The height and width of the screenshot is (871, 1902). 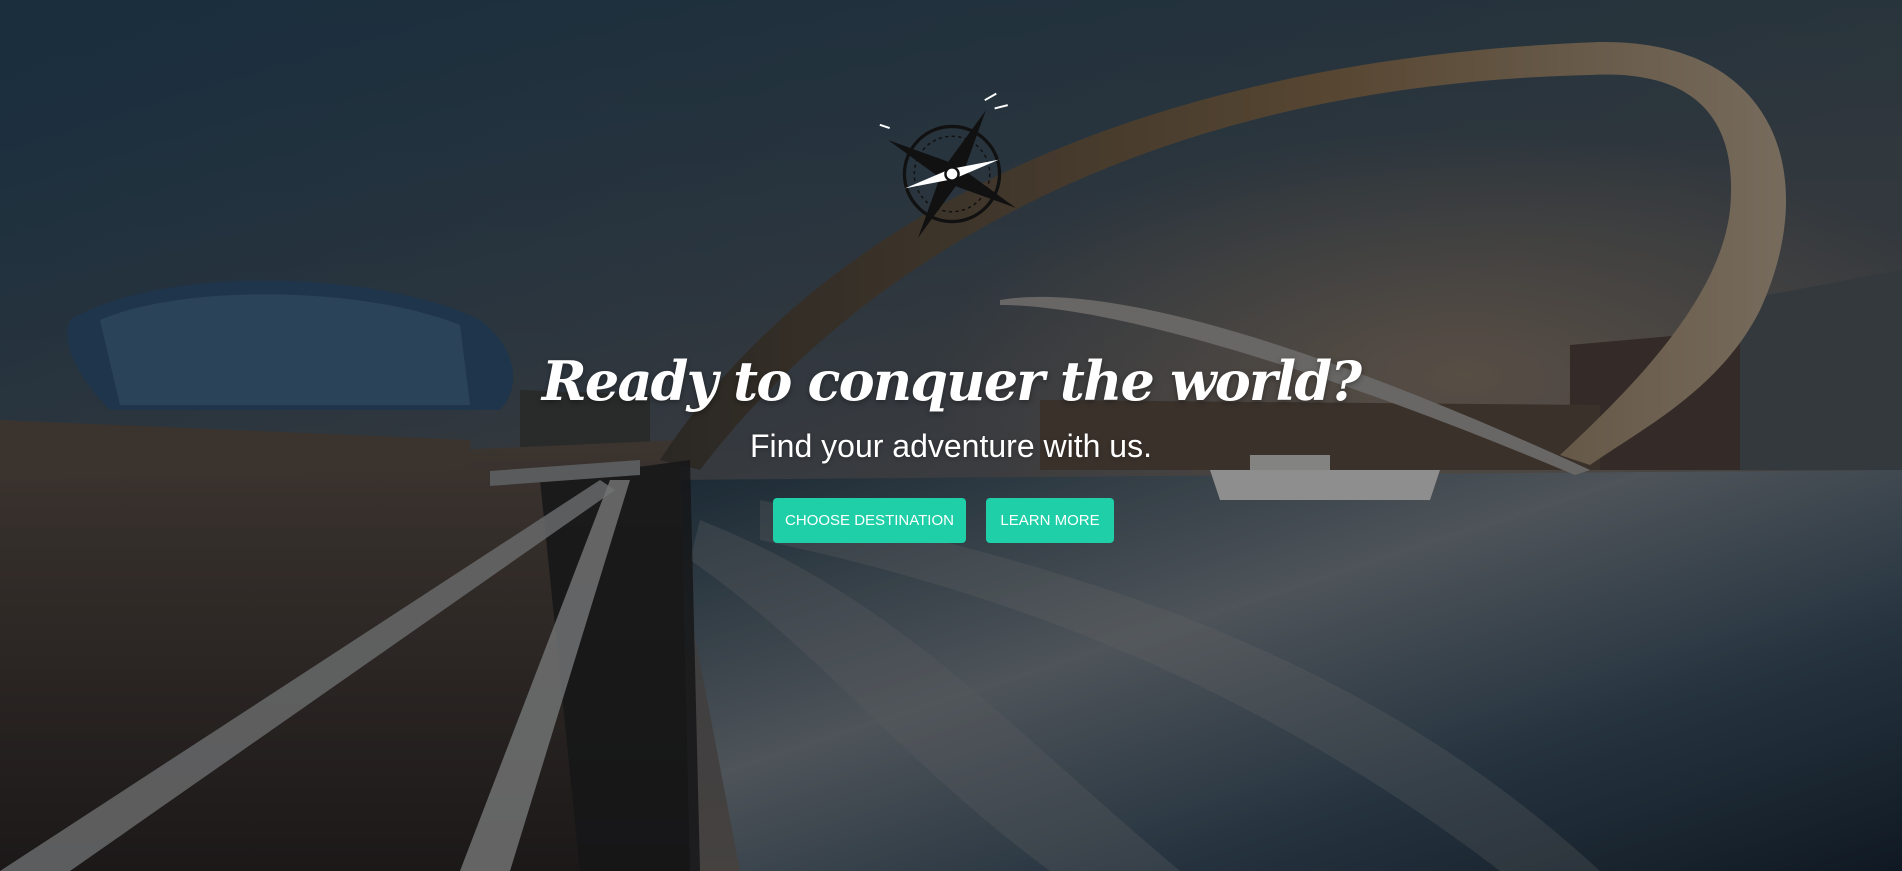 I want to click on compass-icon, so click(x=947, y=165).